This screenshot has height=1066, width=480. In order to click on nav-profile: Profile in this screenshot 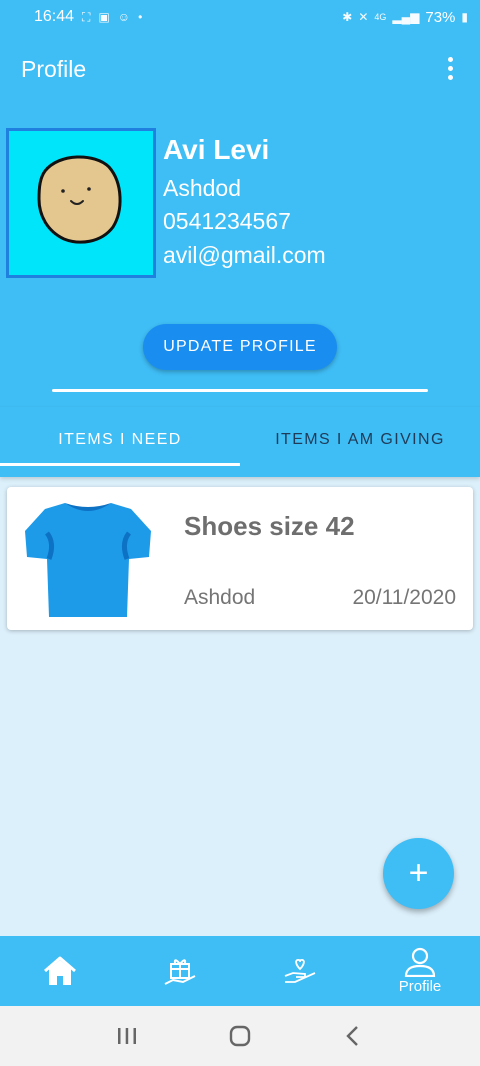, I will do `click(420, 971)`.